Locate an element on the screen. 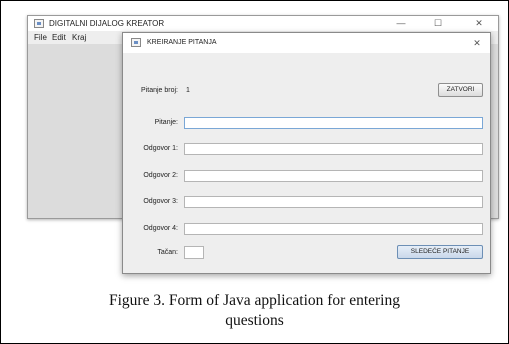 The width and height of the screenshot is (509, 344). question-number-value: 1 is located at coordinates (188, 90).